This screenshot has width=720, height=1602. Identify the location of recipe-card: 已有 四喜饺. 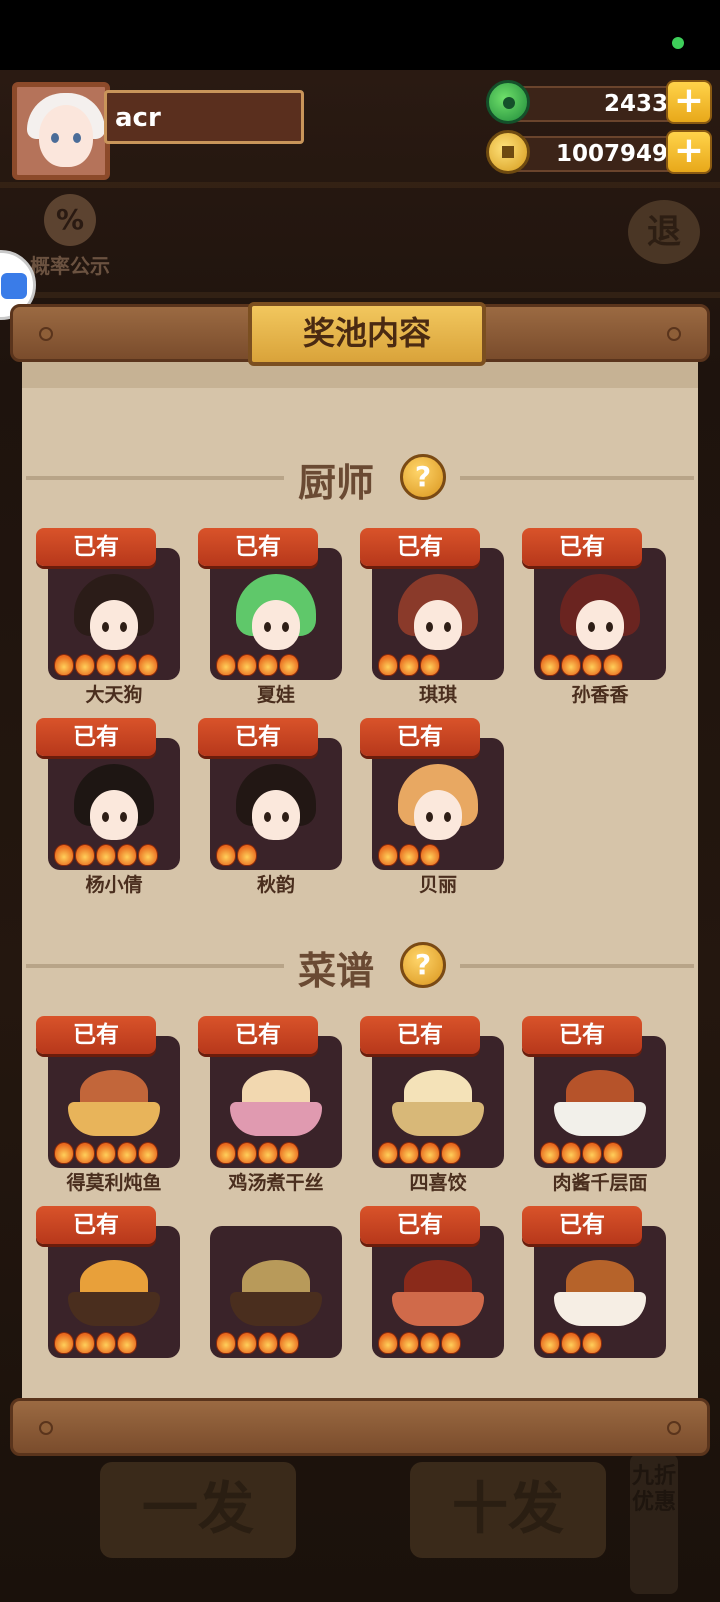
(432, 1105).